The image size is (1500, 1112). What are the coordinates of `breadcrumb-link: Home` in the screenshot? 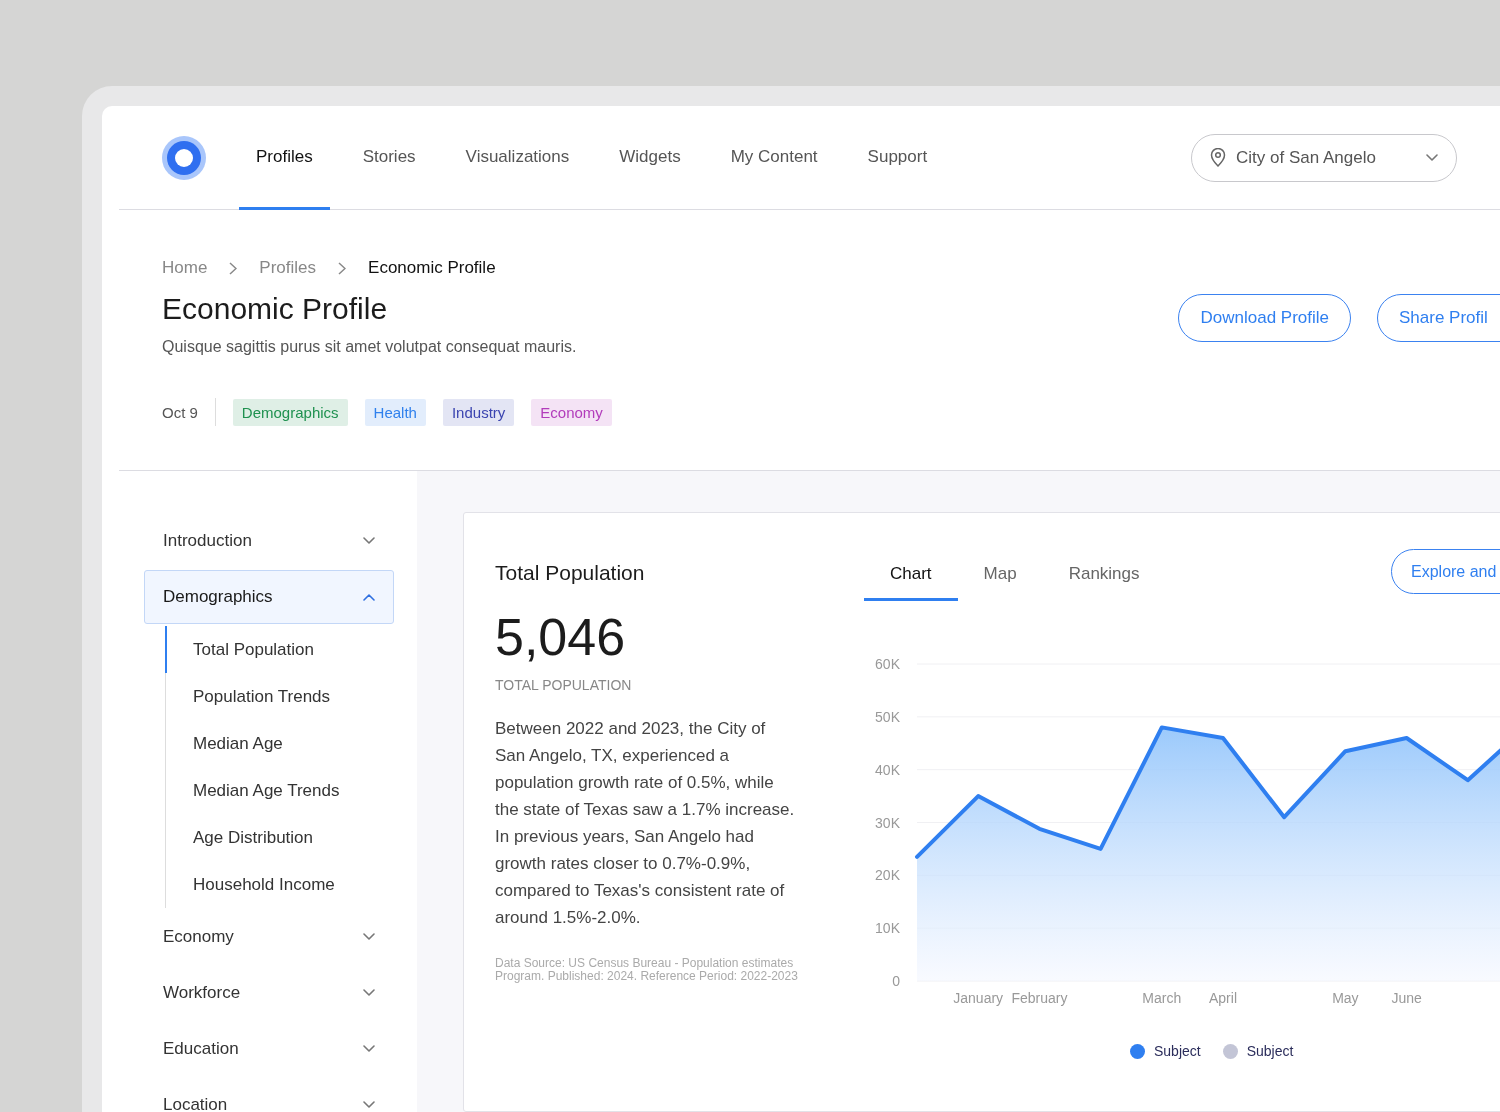 It's located at (185, 268).